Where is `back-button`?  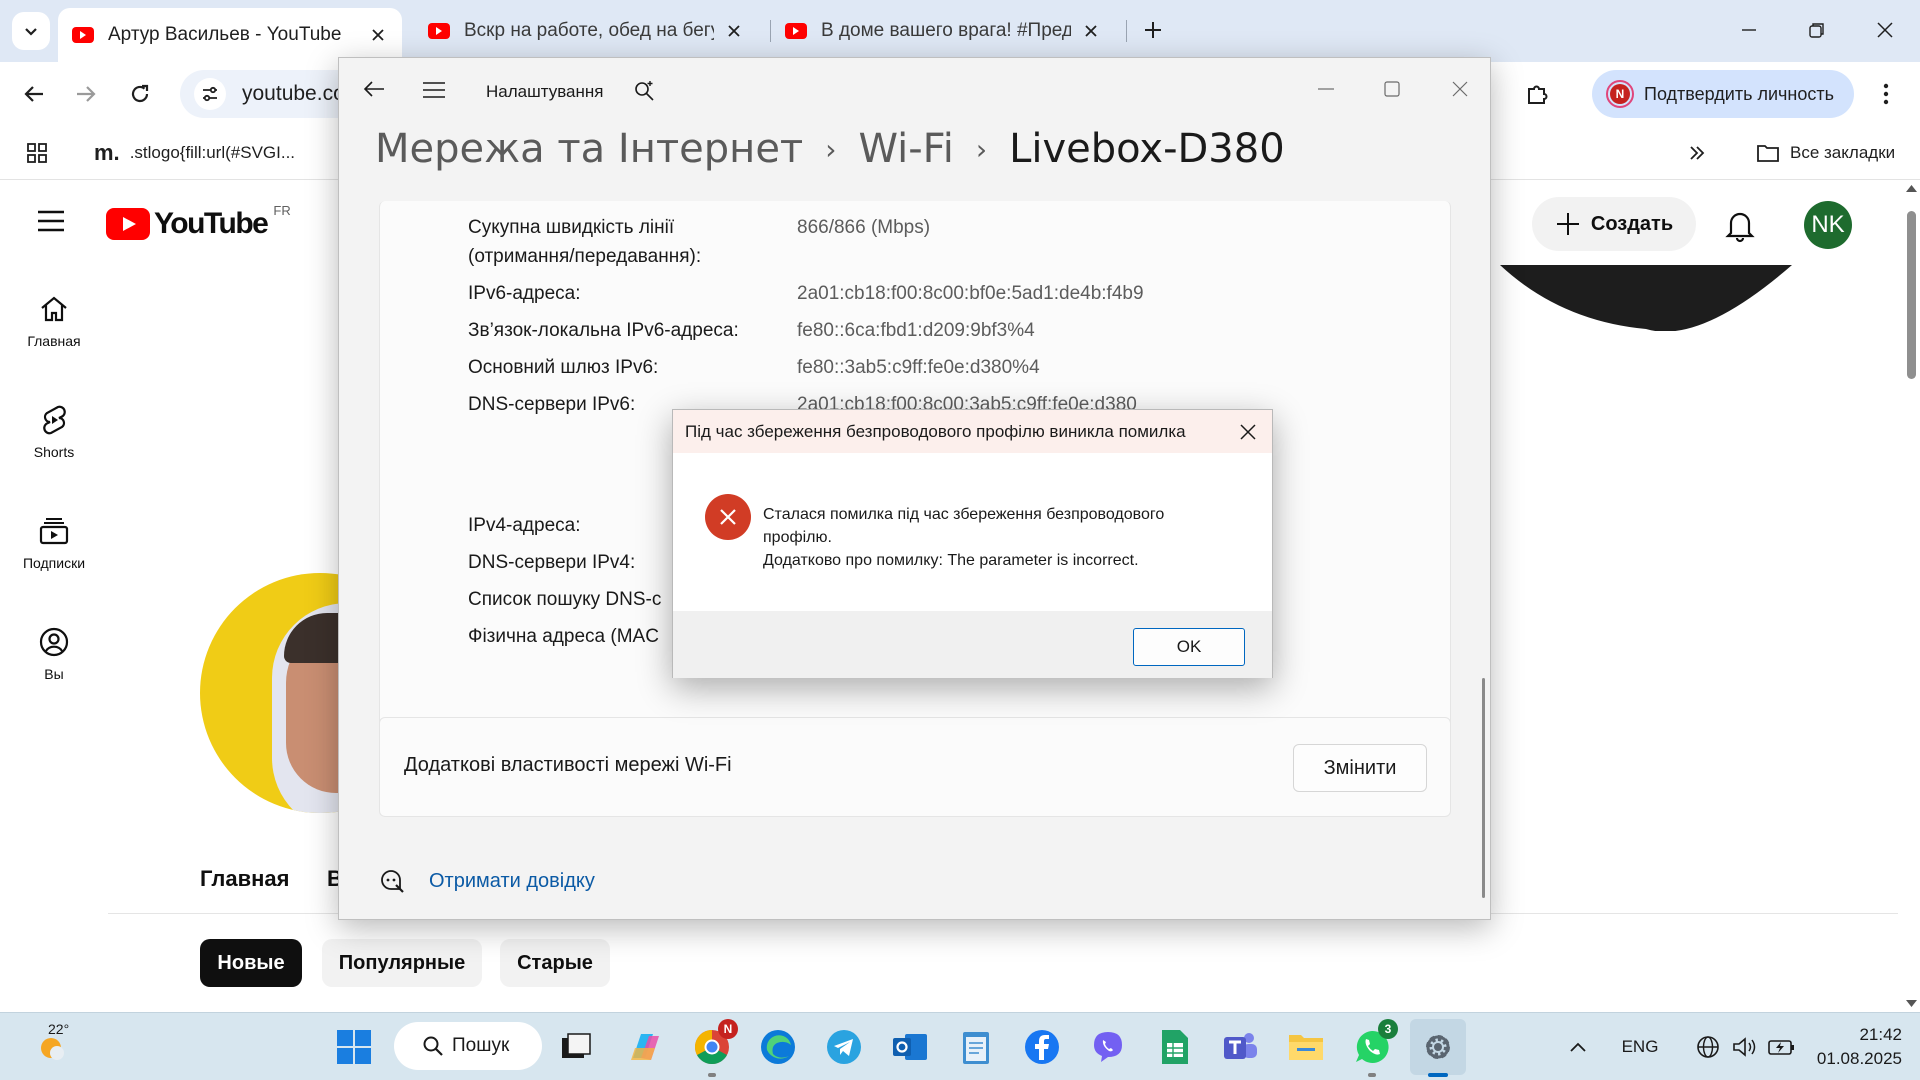
back-button is located at coordinates (34, 94).